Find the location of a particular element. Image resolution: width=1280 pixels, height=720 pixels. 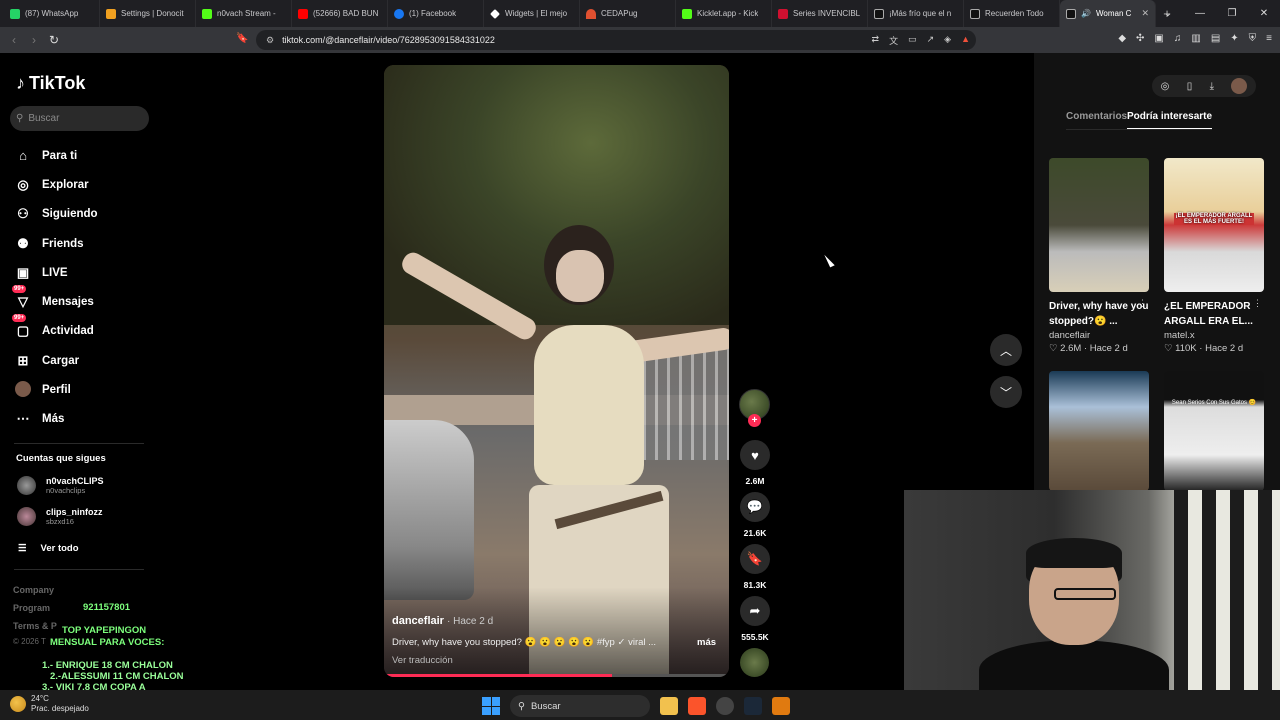

nav-item-siguiendo: ⚇ Siguiendo is located at coordinates (55, 214).